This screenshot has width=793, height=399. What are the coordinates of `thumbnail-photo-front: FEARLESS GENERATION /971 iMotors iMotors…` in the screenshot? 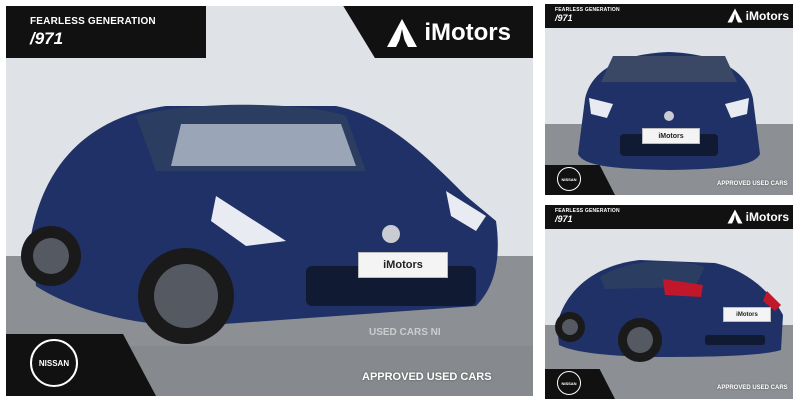 It's located at (669, 99).